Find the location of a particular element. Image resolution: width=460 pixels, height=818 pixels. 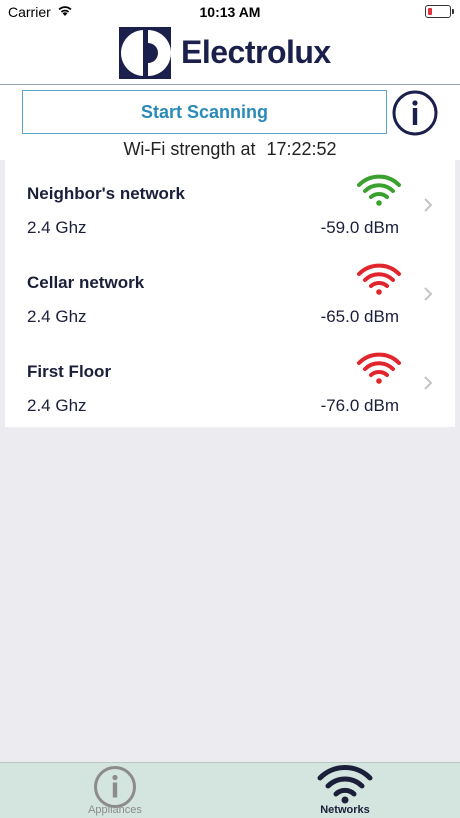

tab-networks: Networks is located at coordinates (345, 790).